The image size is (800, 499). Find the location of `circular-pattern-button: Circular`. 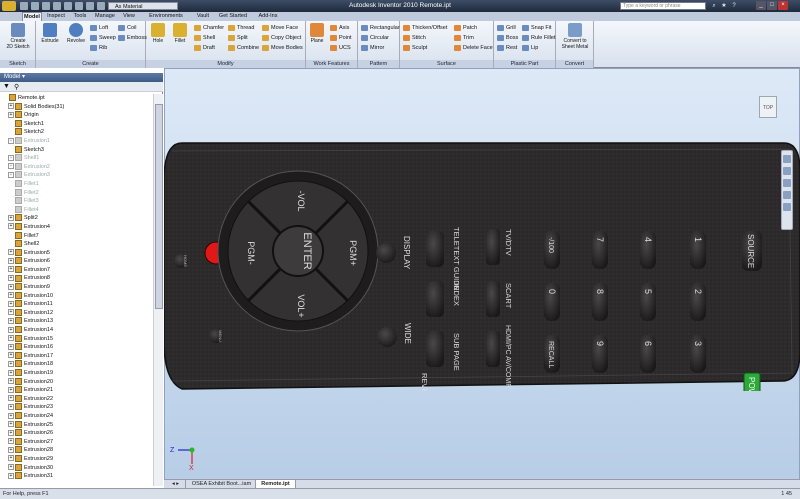

circular-pattern-button: Circular is located at coordinates (375, 38).